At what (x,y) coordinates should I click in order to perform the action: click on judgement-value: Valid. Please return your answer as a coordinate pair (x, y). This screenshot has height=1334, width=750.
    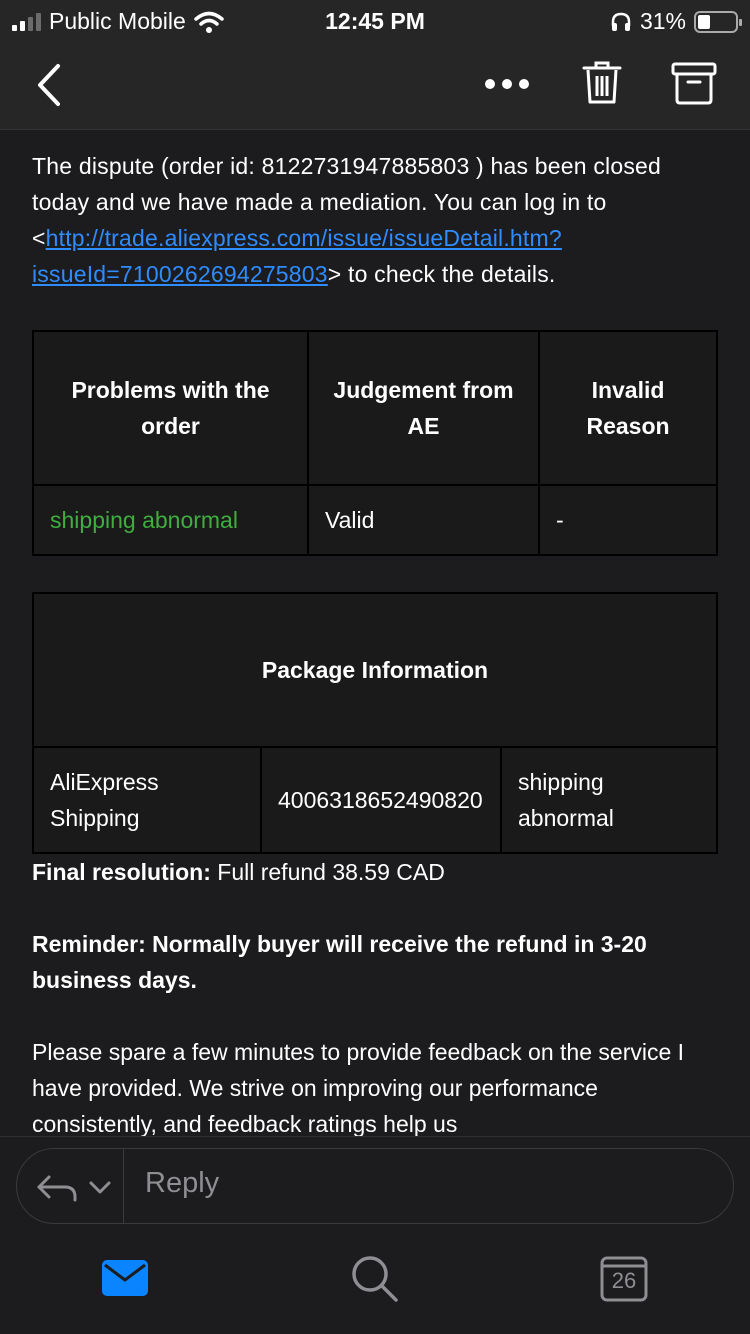
    Looking at the image, I should click on (423, 520).